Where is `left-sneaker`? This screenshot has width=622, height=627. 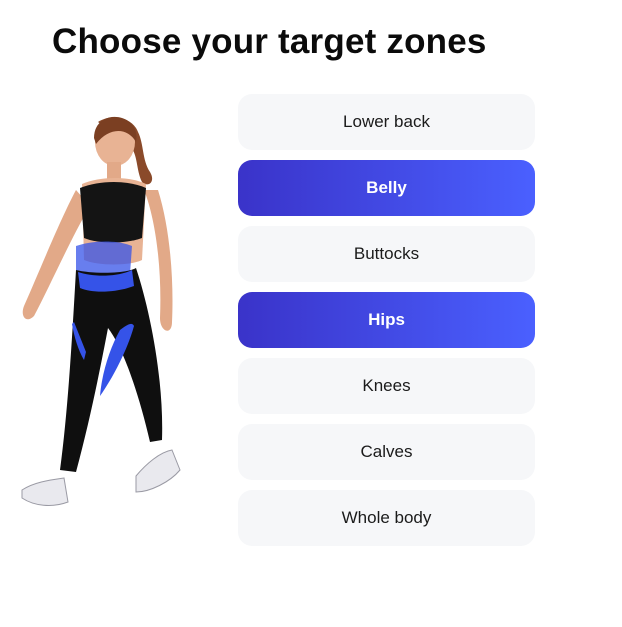
left-sneaker is located at coordinates (45, 491).